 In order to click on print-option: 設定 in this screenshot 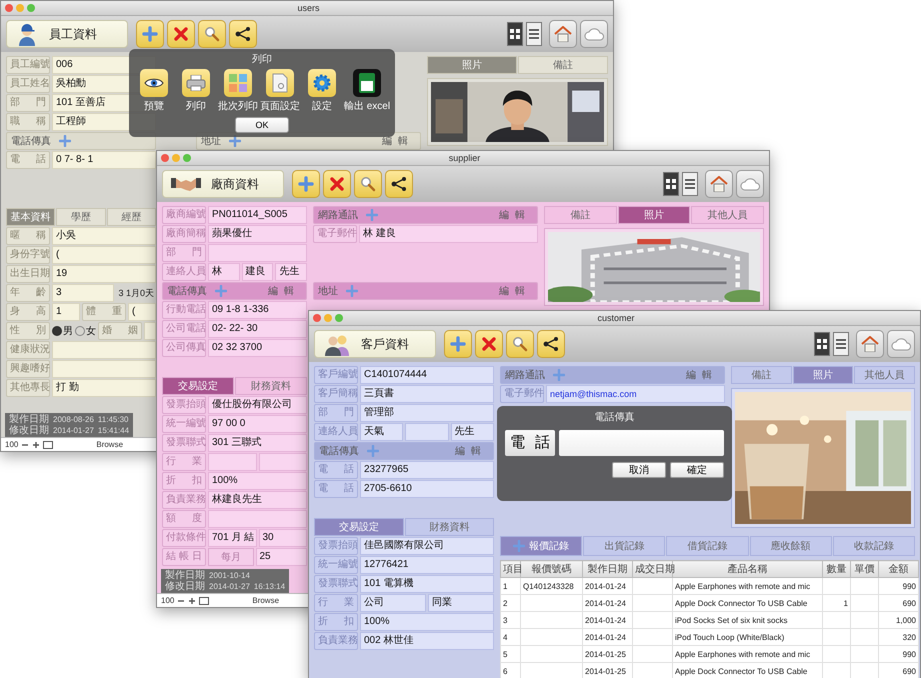, I will do `click(322, 91)`.